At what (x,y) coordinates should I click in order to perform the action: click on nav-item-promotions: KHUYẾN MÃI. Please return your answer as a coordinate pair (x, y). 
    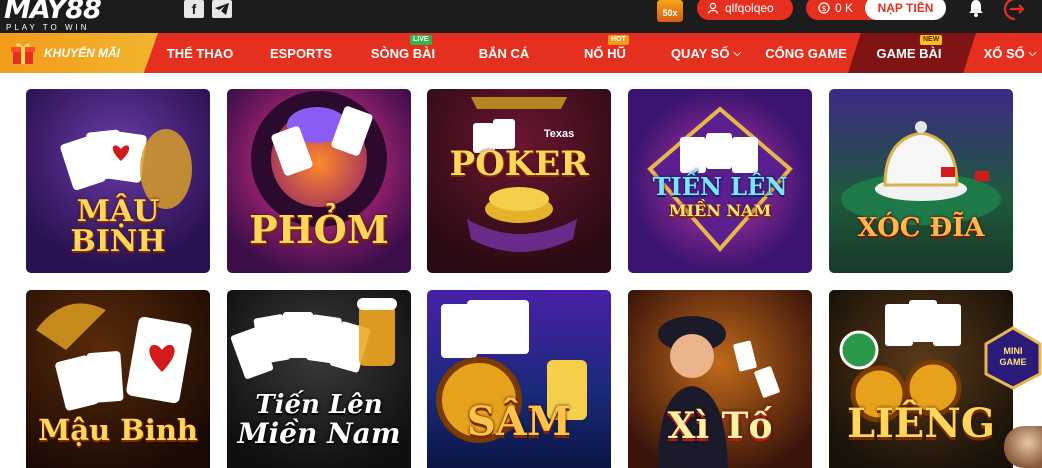
    Looking at the image, I should click on (79, 53).